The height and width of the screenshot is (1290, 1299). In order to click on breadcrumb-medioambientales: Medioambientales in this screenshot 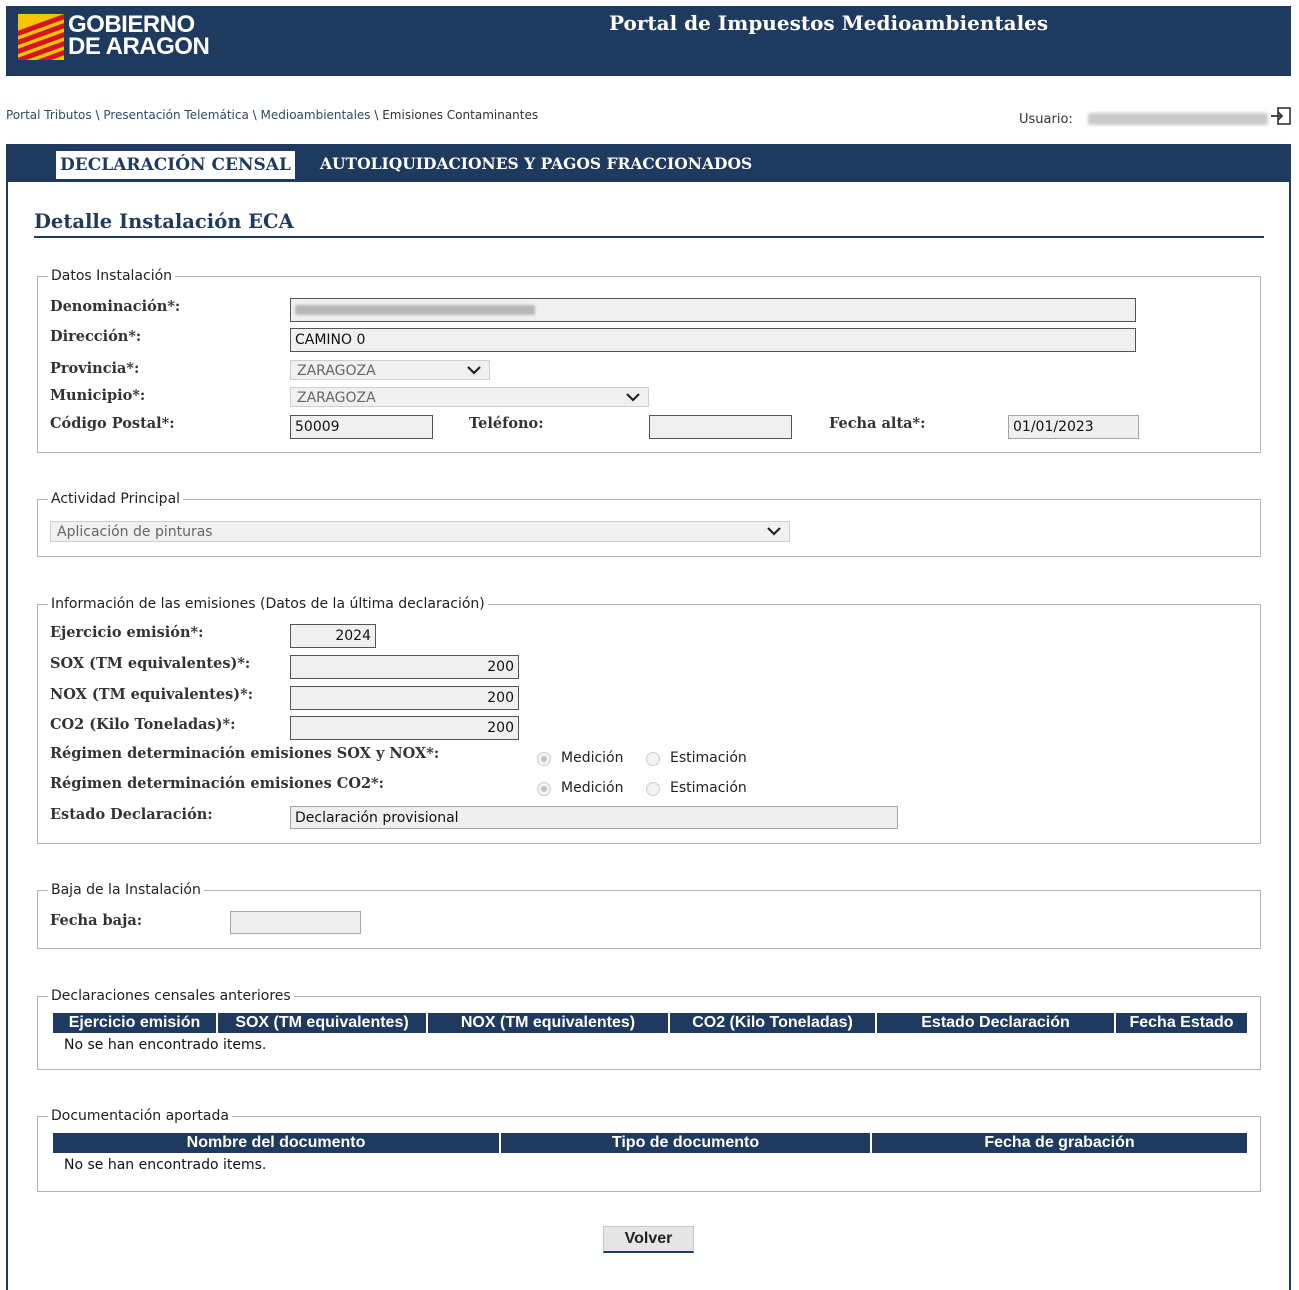, I will do `click(316, 115)`.